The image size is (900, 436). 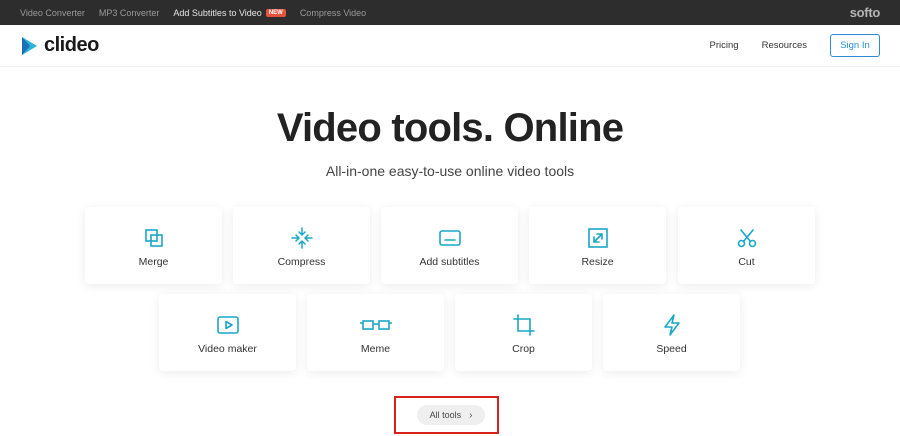 I want to click on tool-label: Merge, so click(x=153, y=262).